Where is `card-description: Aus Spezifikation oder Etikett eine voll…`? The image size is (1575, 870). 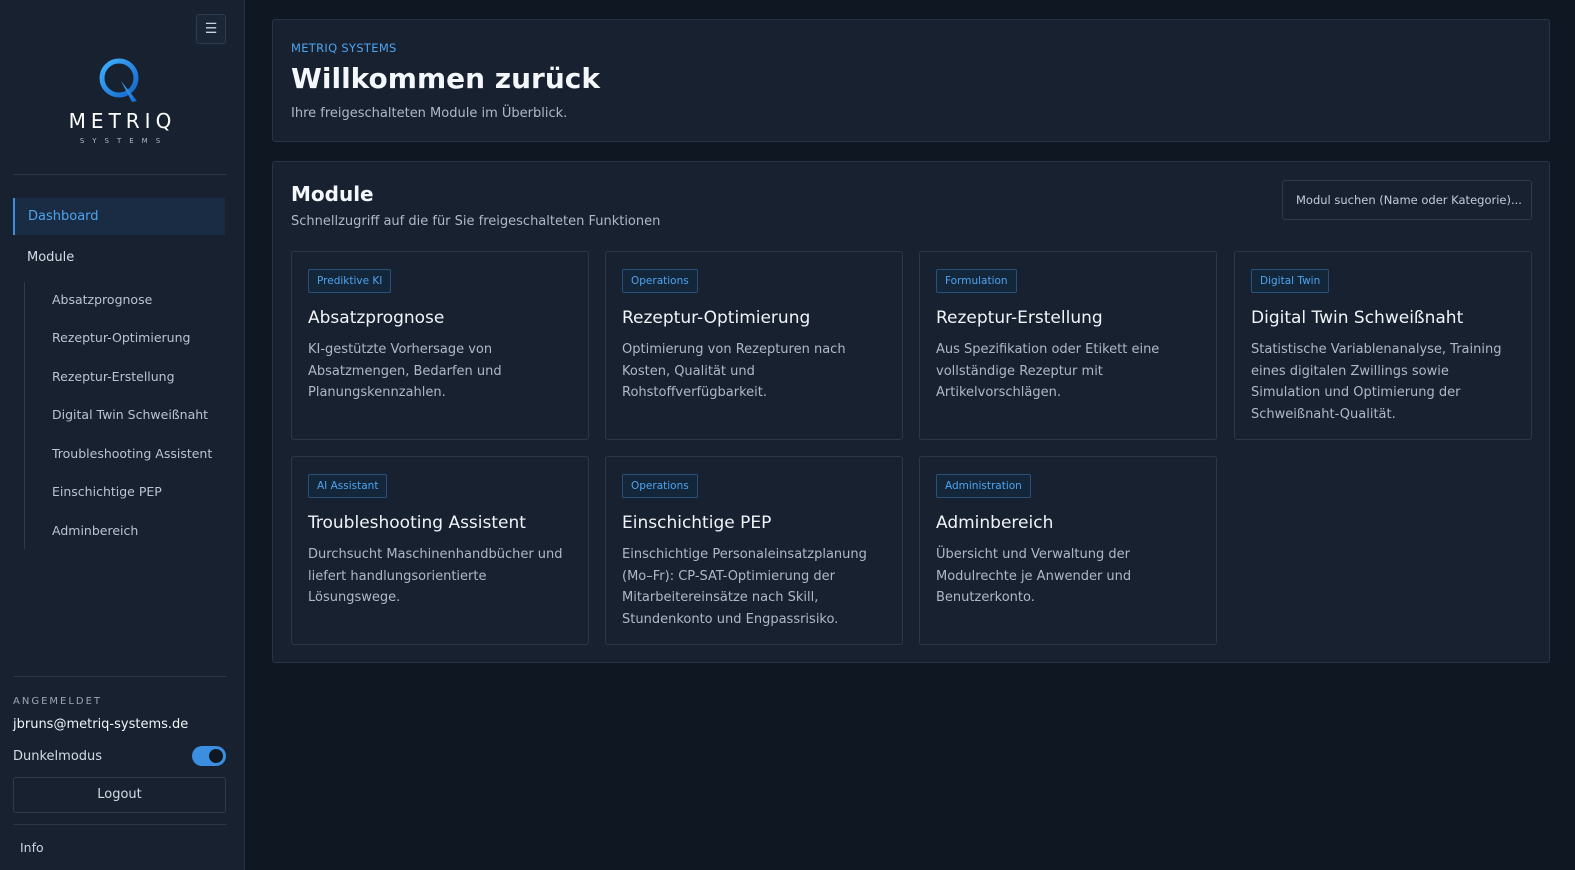
card-description: Aus Spezifikation oder Etikett eine voll… is located at coordinates (1048, 371).